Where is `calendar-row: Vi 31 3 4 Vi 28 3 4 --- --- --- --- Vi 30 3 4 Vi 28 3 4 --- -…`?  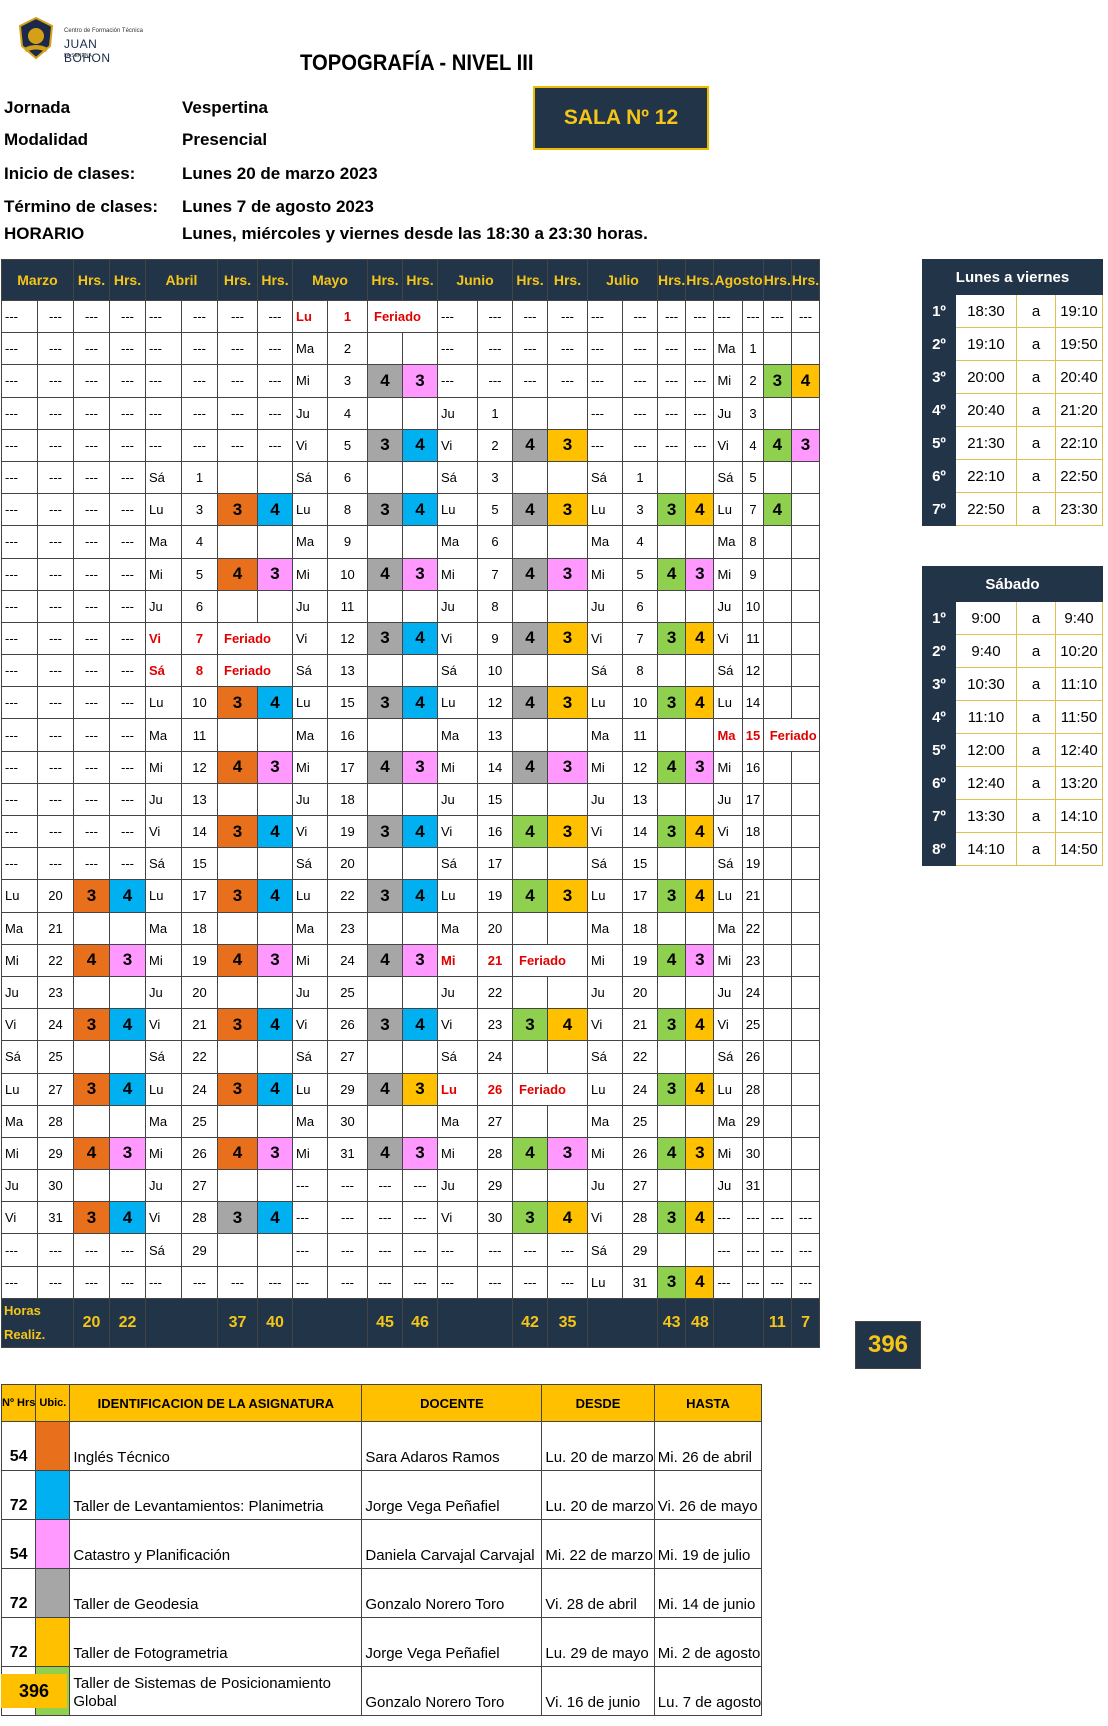
calendar-row: Vi 31 3 4 Vi 28 3 4 --- --- --- --- Vi 30 3 4 Vi 28 3 4 --- -… is located at coordinates (411, 1218).